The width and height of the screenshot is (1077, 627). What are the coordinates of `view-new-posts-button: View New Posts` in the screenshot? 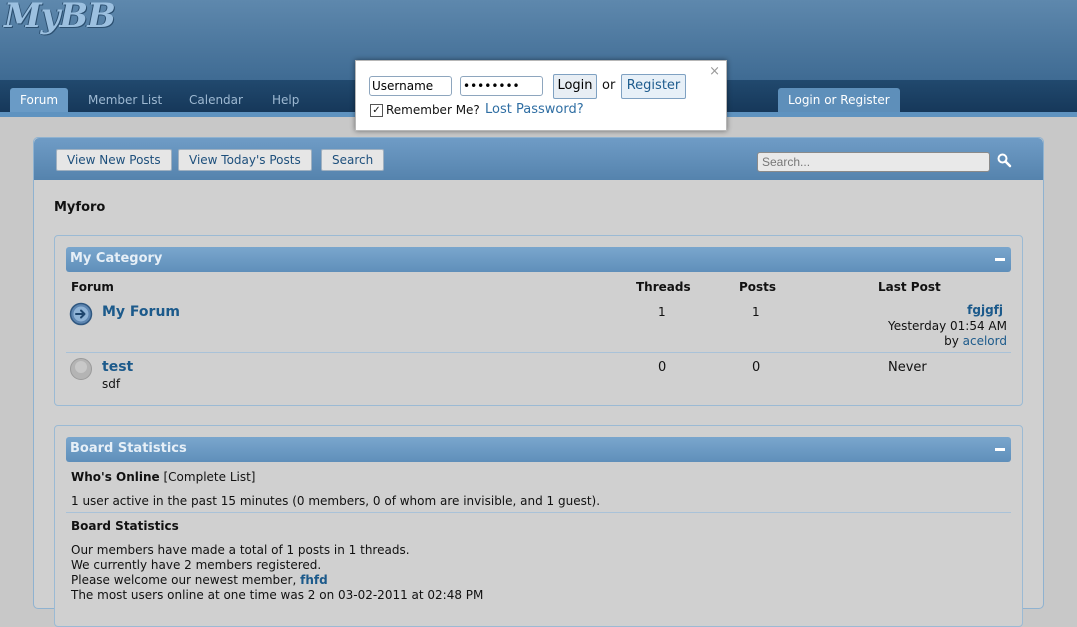 It's located at (114, 160).